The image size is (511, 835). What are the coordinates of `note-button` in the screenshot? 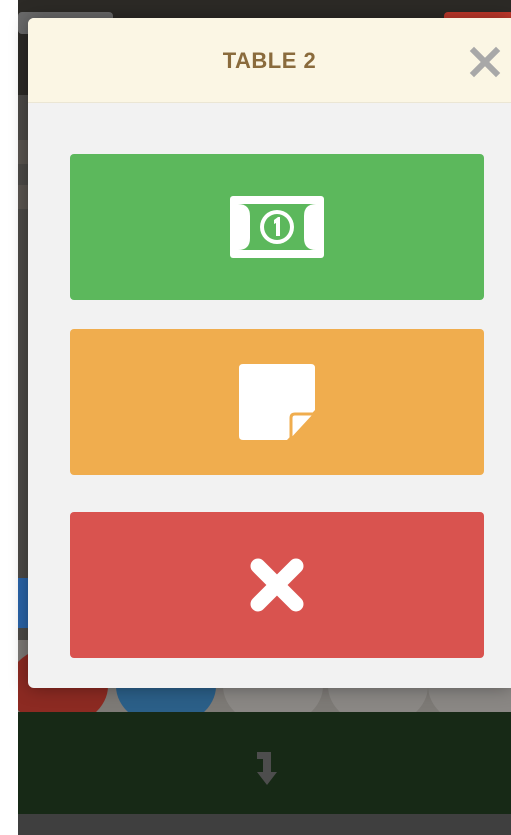 It's located at (277, 402).